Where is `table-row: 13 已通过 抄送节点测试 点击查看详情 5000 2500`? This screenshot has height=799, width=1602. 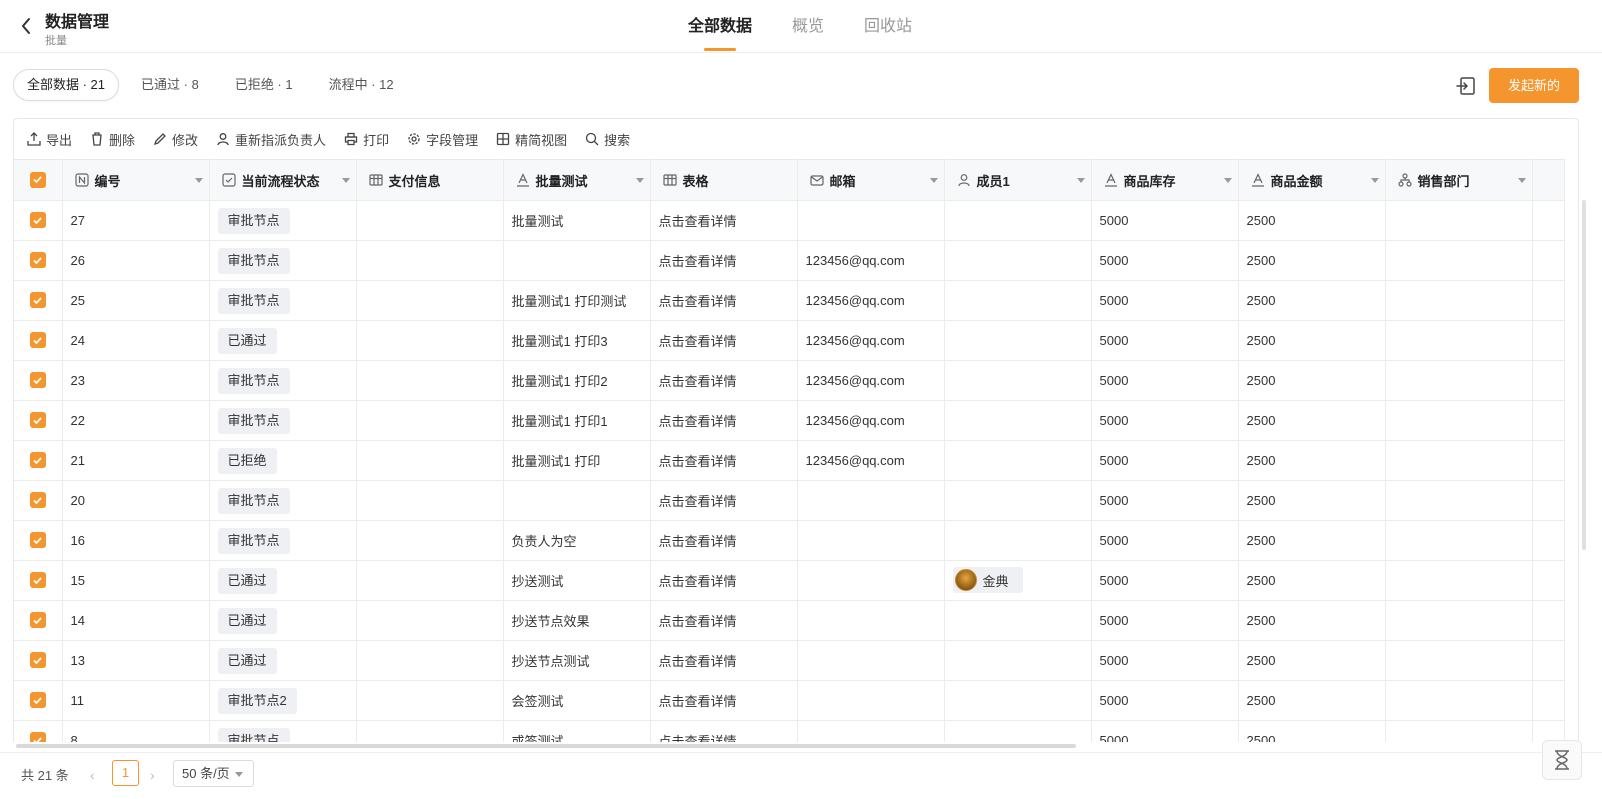
table-row: 13 已通过 抄送节点测试 点击查看详情 5000 2500 is located at coordinates (789, 660).